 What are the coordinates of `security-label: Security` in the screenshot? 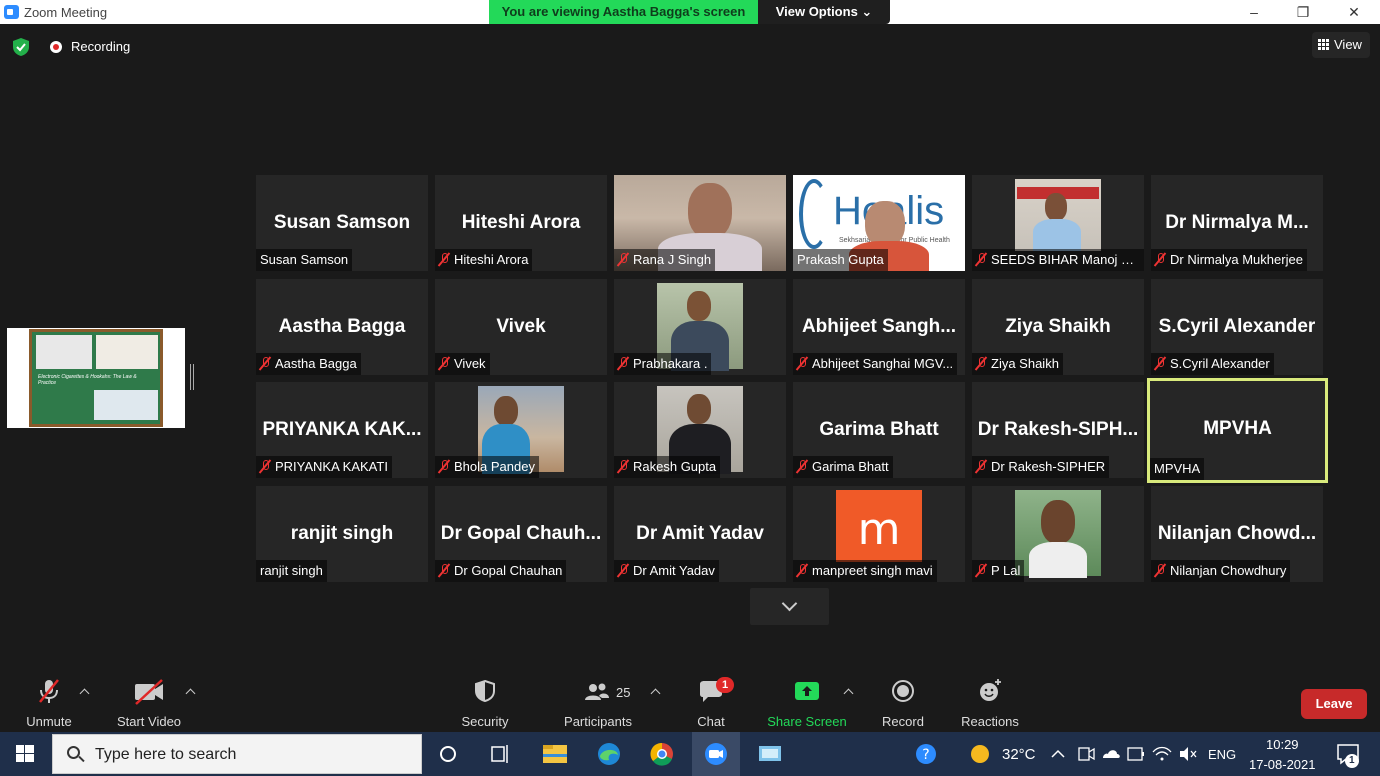 It's located at (485, 721).